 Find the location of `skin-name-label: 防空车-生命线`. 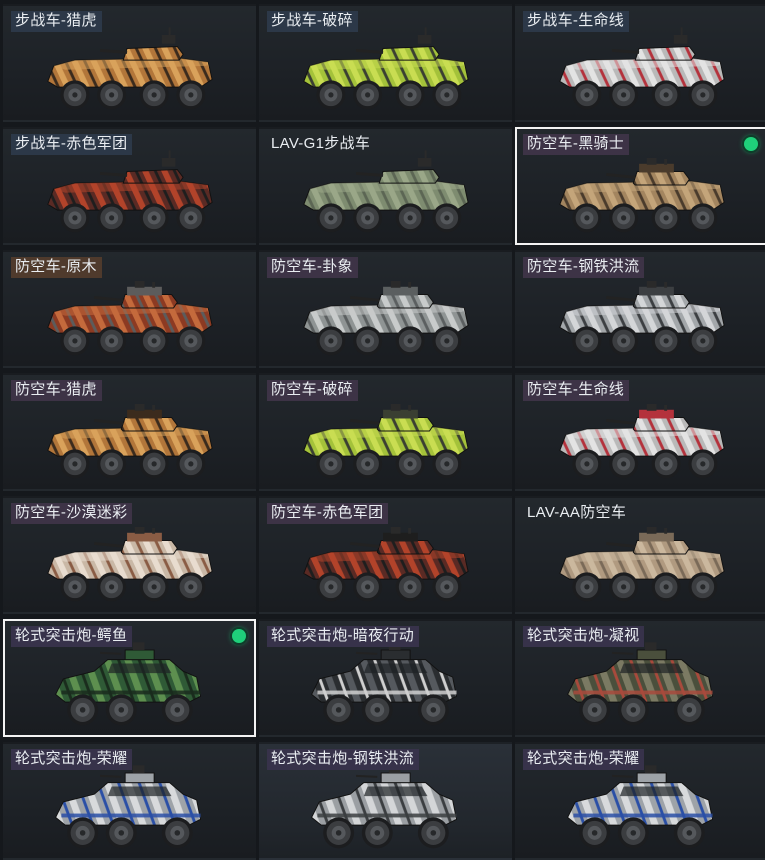

skin-name-label: 防空车-生命线 is located at coordinates (576, 390).